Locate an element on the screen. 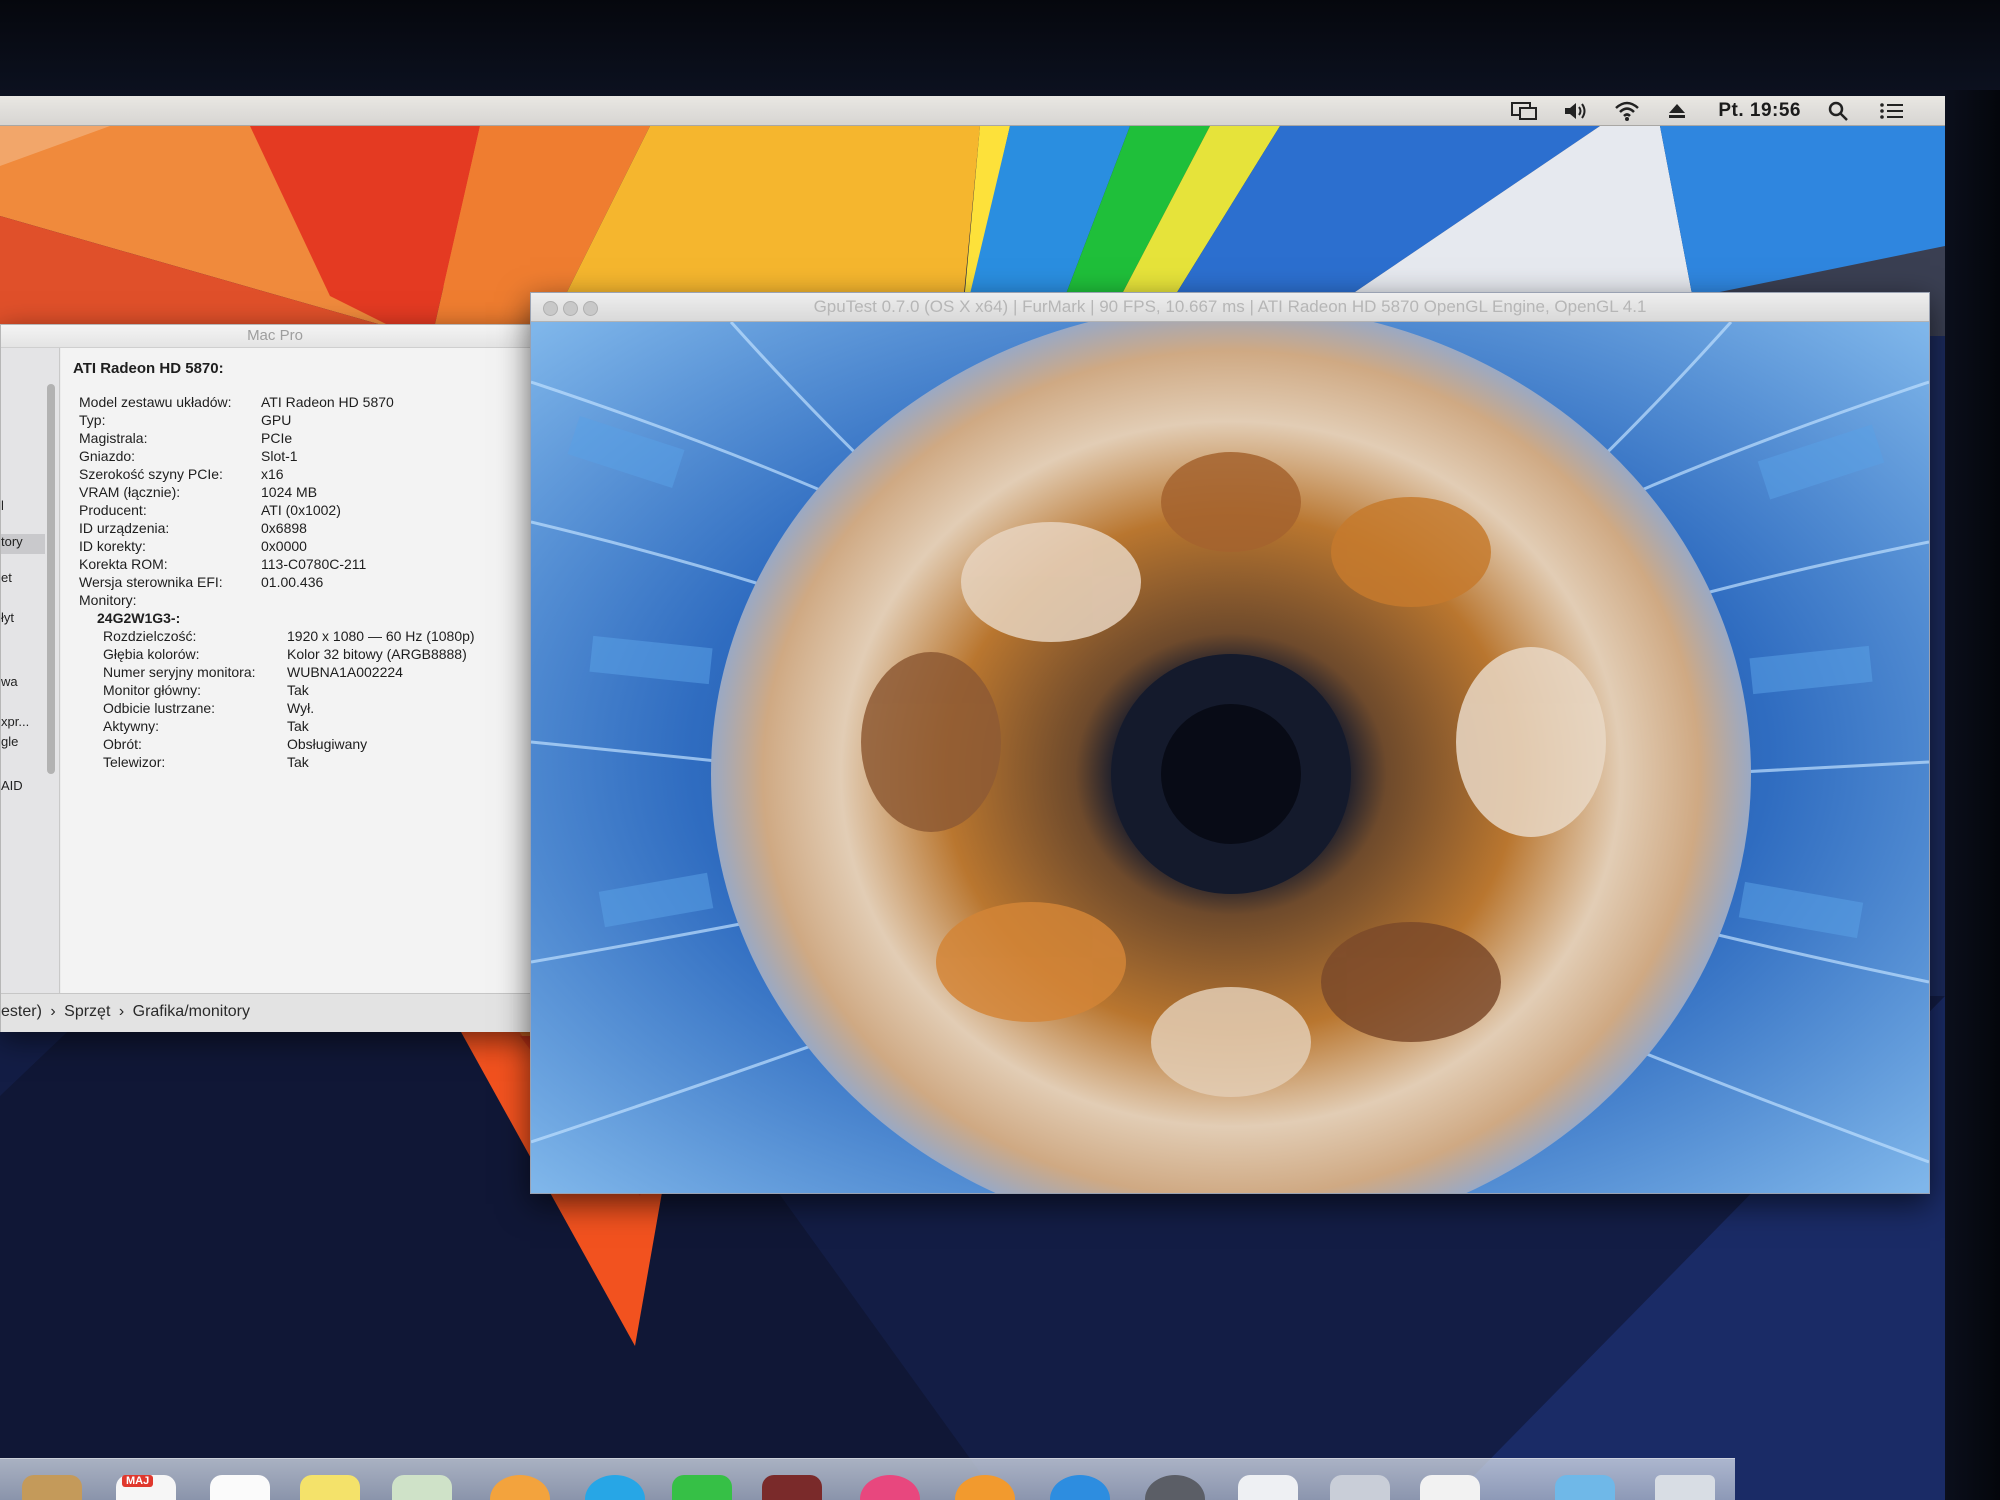 The image size is (2000, 1500). property-key: Model zestawu układów: is located at coordinates (155, 402).